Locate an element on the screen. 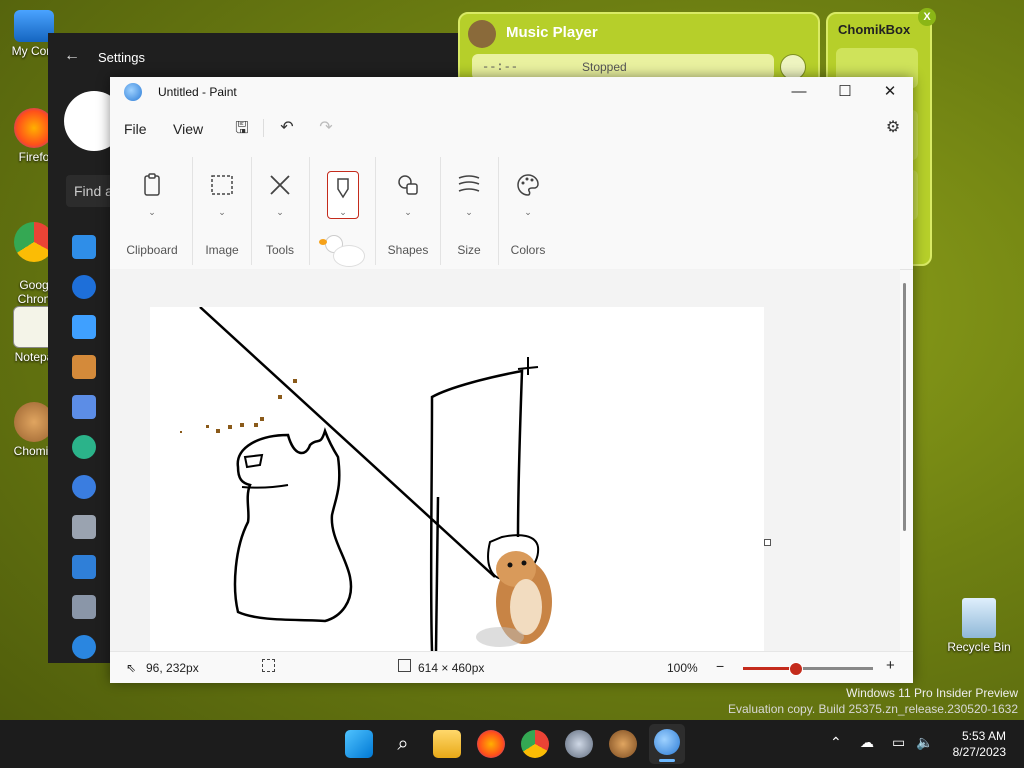 This screenshot has height=768, width=1024. desktop-icon-recycle-bin: Recycle Bin is located at coordinates (979, 626).